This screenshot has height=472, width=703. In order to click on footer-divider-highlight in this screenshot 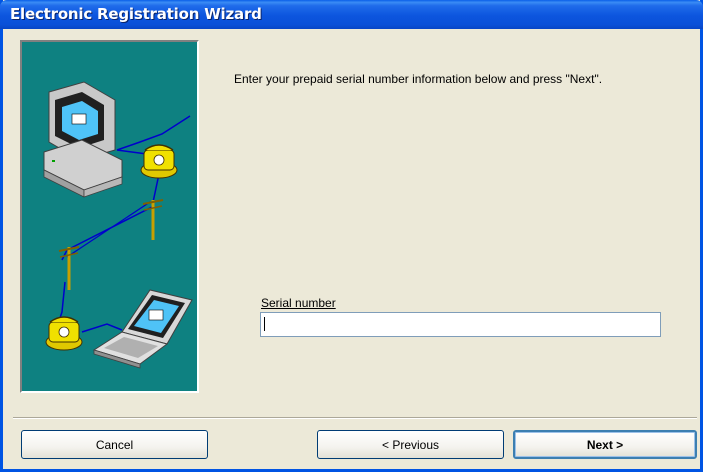, I will do `click(355, 418)`.